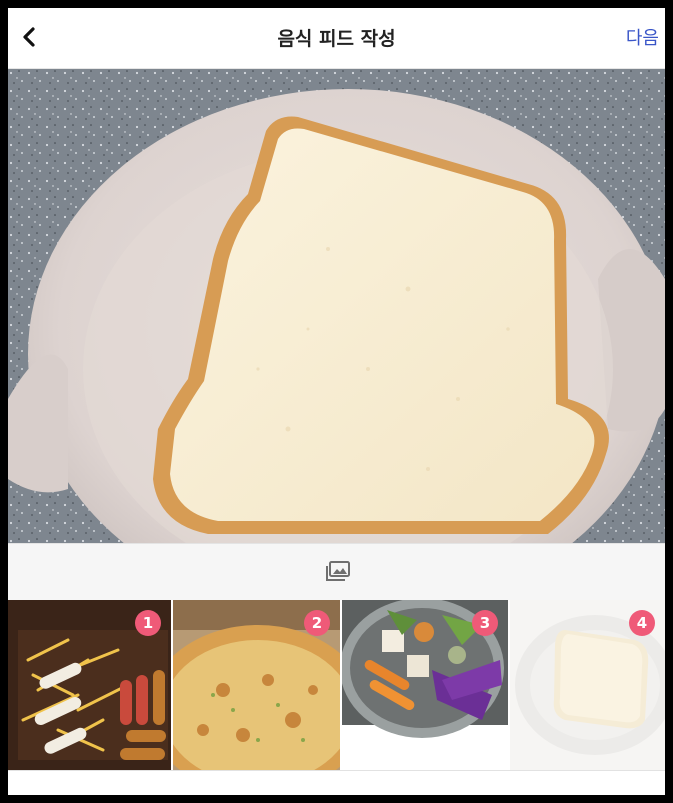 The image size is (673, 803). What do you see at coordinates (642, 623) in the screenshot?
I see `order-badge: 4` at bounding box center [642, 623].